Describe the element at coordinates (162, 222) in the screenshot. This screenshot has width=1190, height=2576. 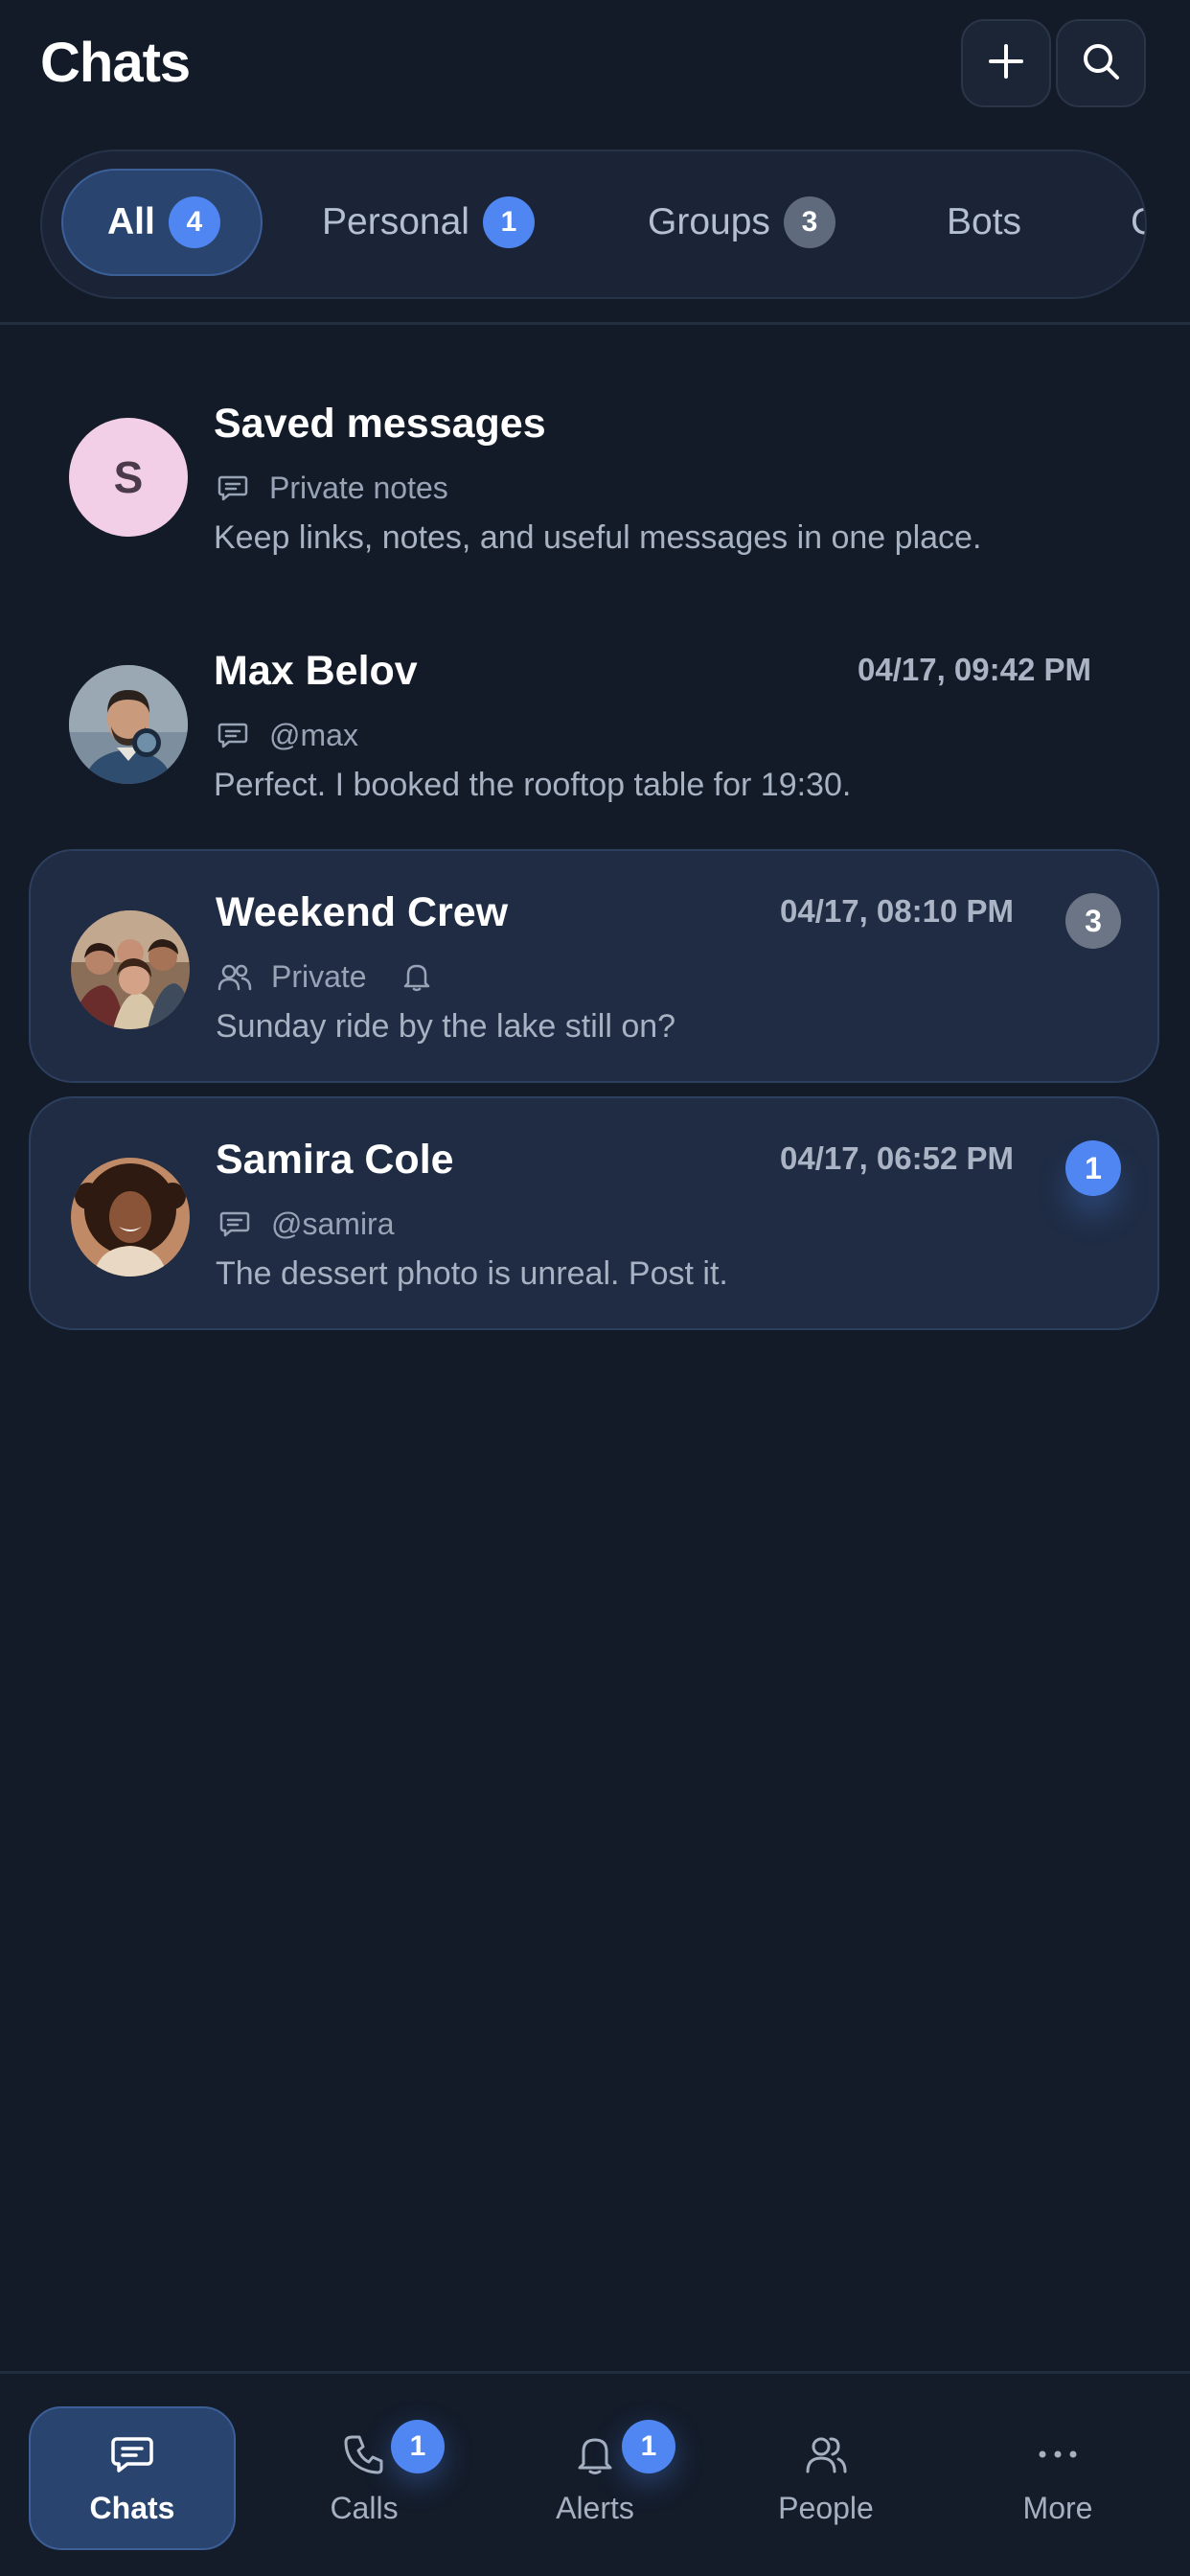
I see `tab-all: All 4` at that location.